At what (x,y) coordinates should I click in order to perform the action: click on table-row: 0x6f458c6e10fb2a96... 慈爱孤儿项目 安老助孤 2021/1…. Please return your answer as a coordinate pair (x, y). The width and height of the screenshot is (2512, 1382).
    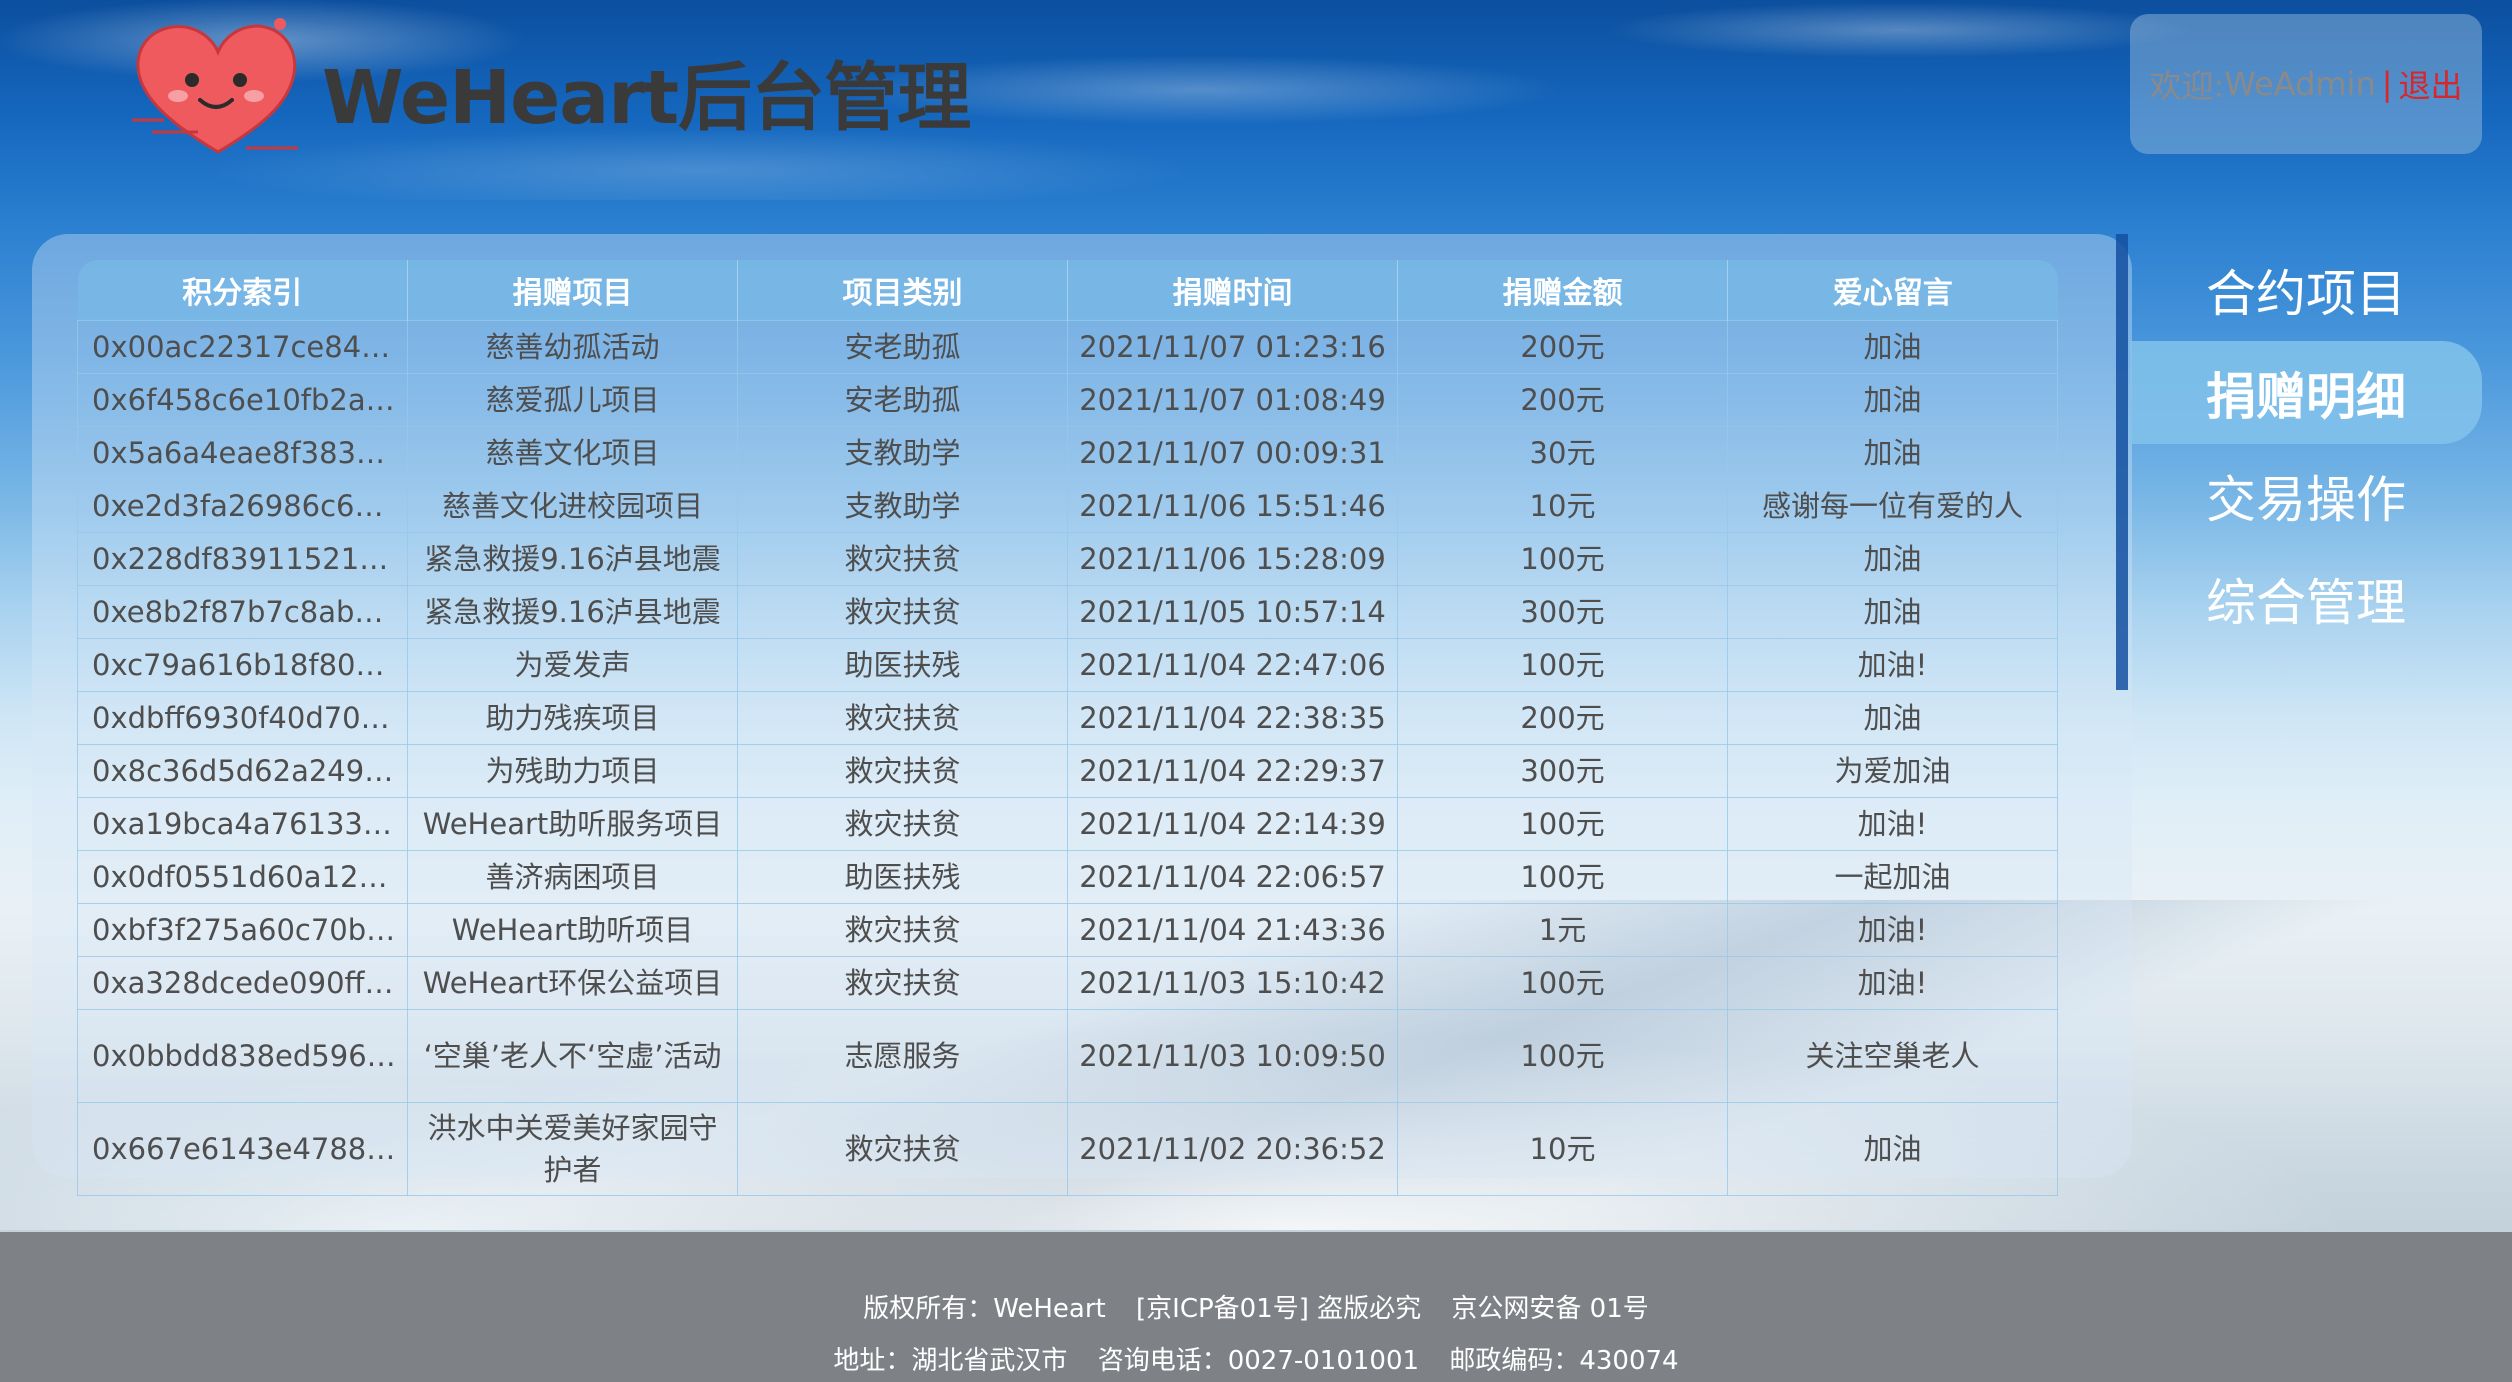
    Looking at the image, I should click on (1067, 400).